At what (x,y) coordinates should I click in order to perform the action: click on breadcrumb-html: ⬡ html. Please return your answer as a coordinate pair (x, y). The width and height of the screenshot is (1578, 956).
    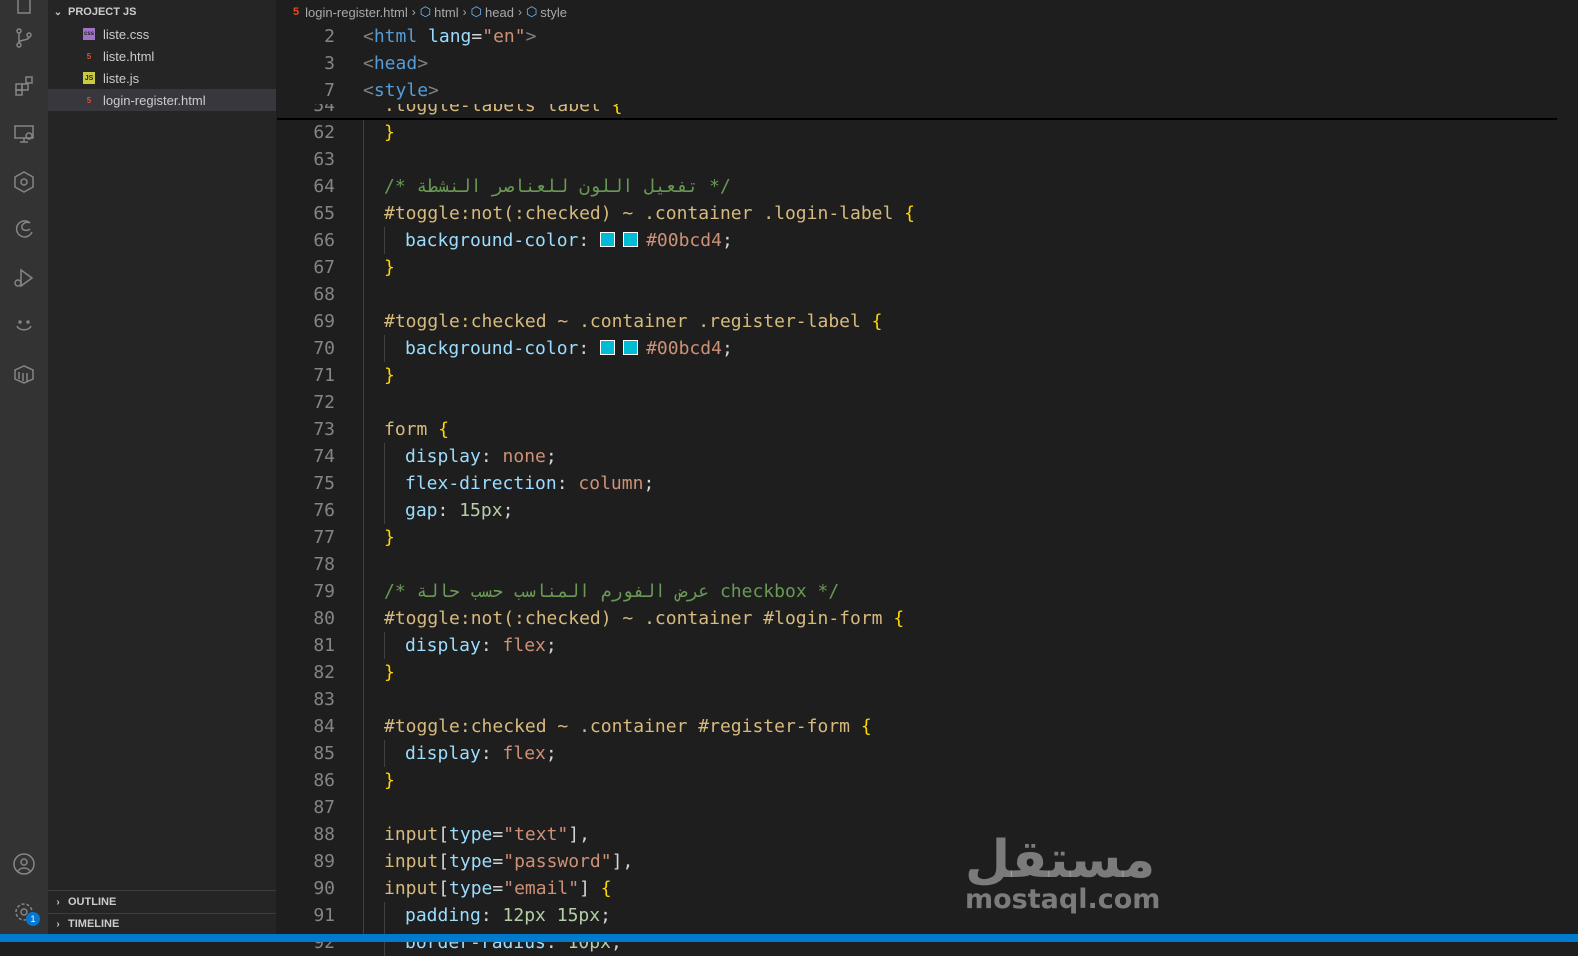
    Looking at the image, I should click on (439, 12).